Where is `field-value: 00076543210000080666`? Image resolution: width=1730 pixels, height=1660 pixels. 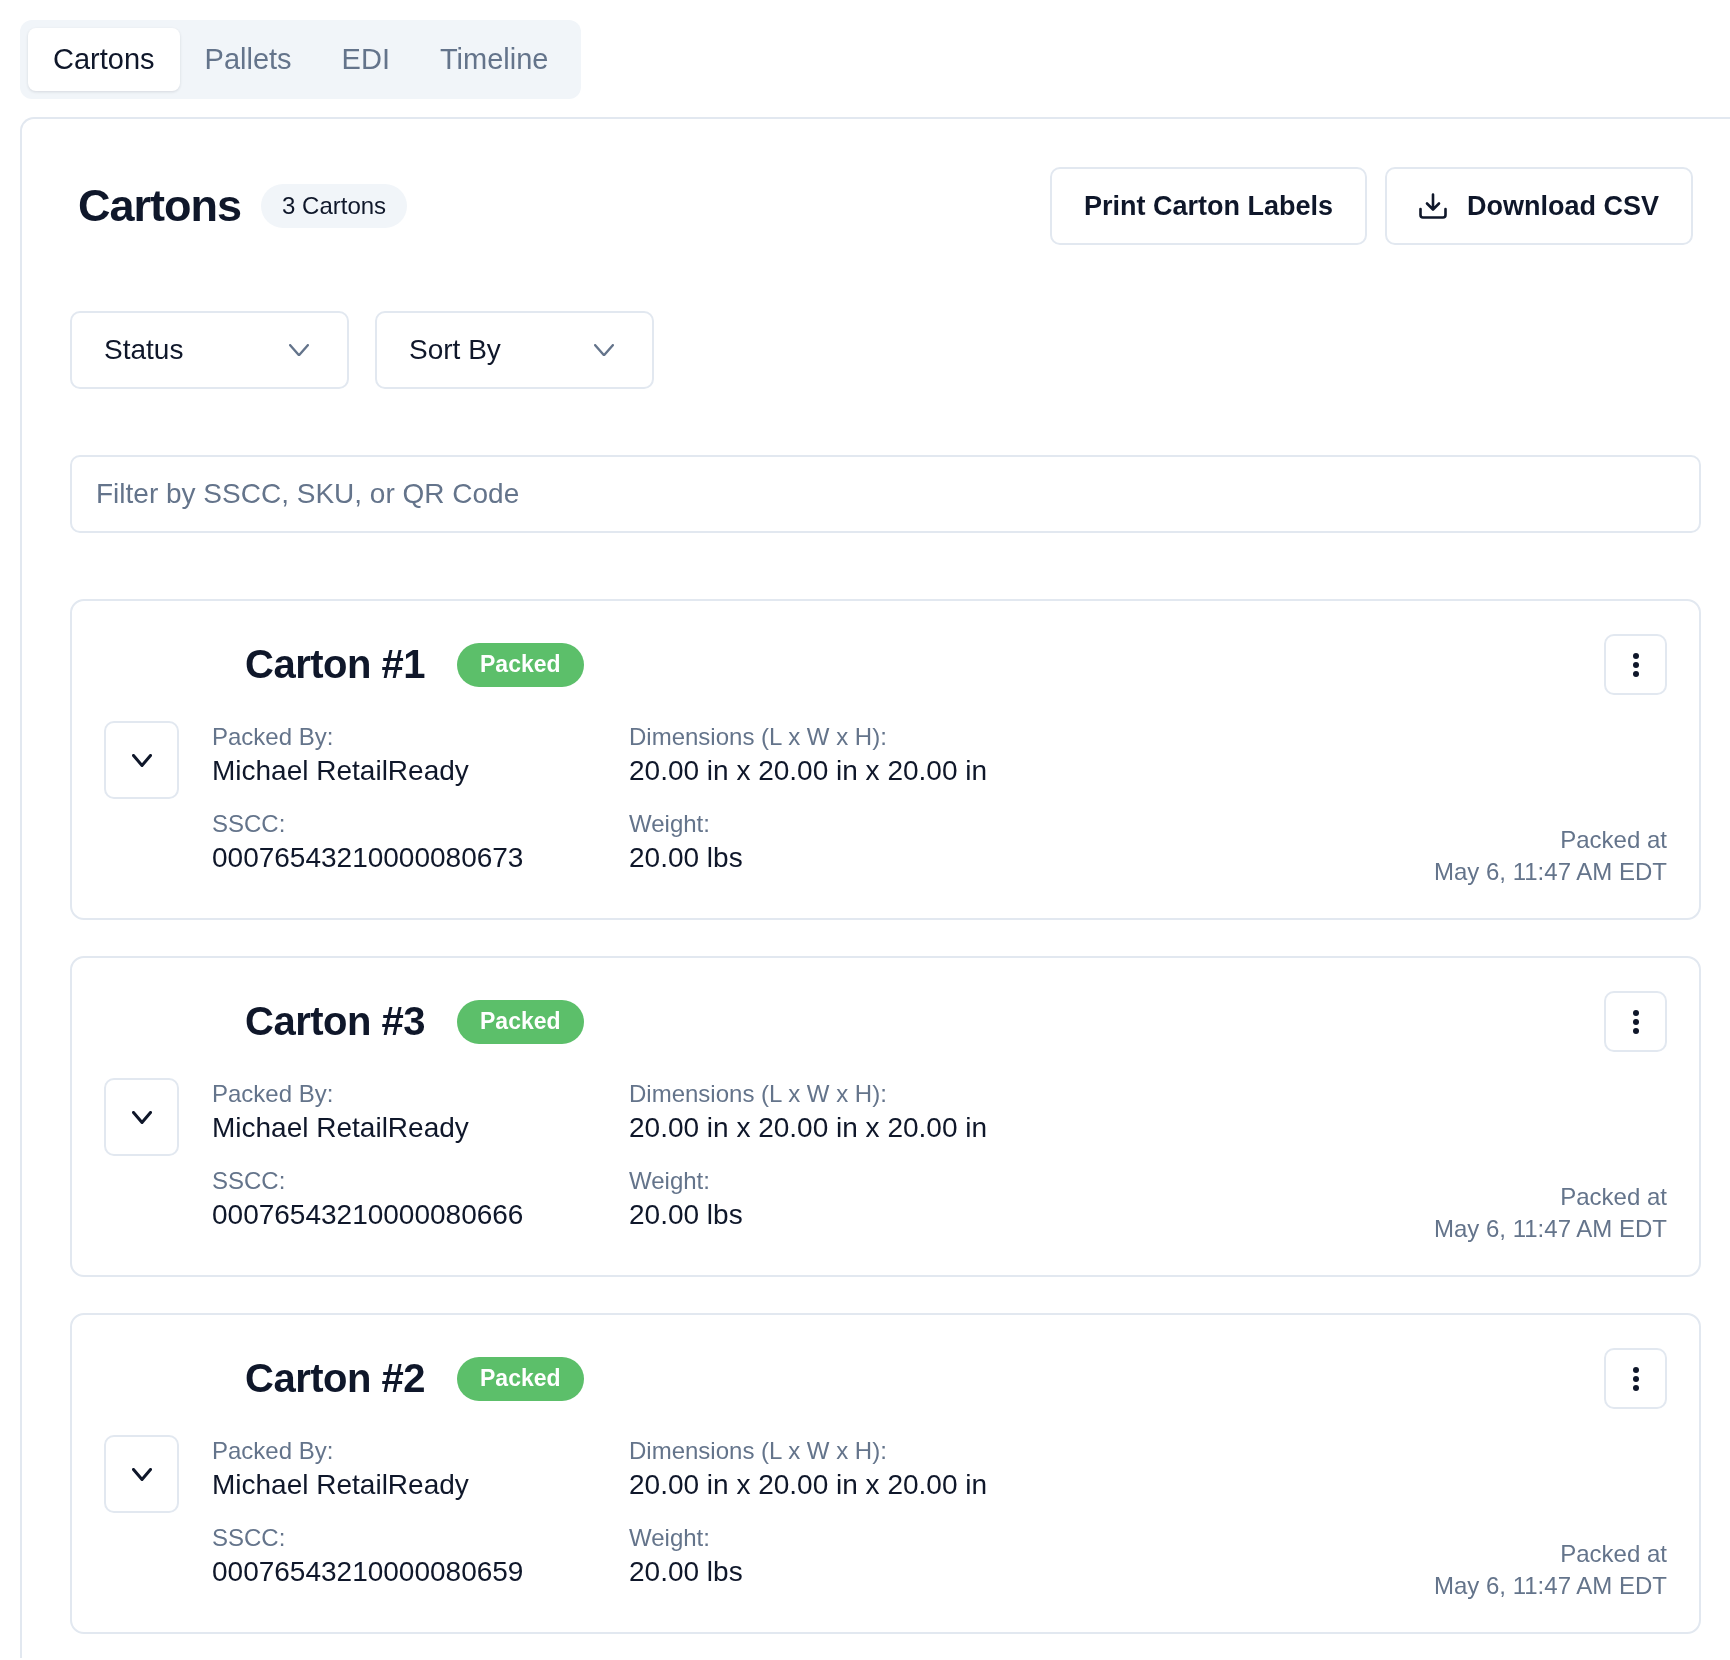 field-value: 00076543210000080666 is located at coordinates (368, 1215).